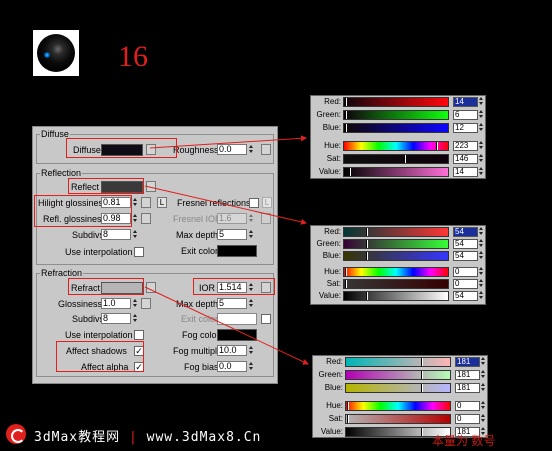 This screenshot has width=552, height=451. Describe the element at coordinates (465, 244) in the screenshot. I see `green-input: 54` at that location.